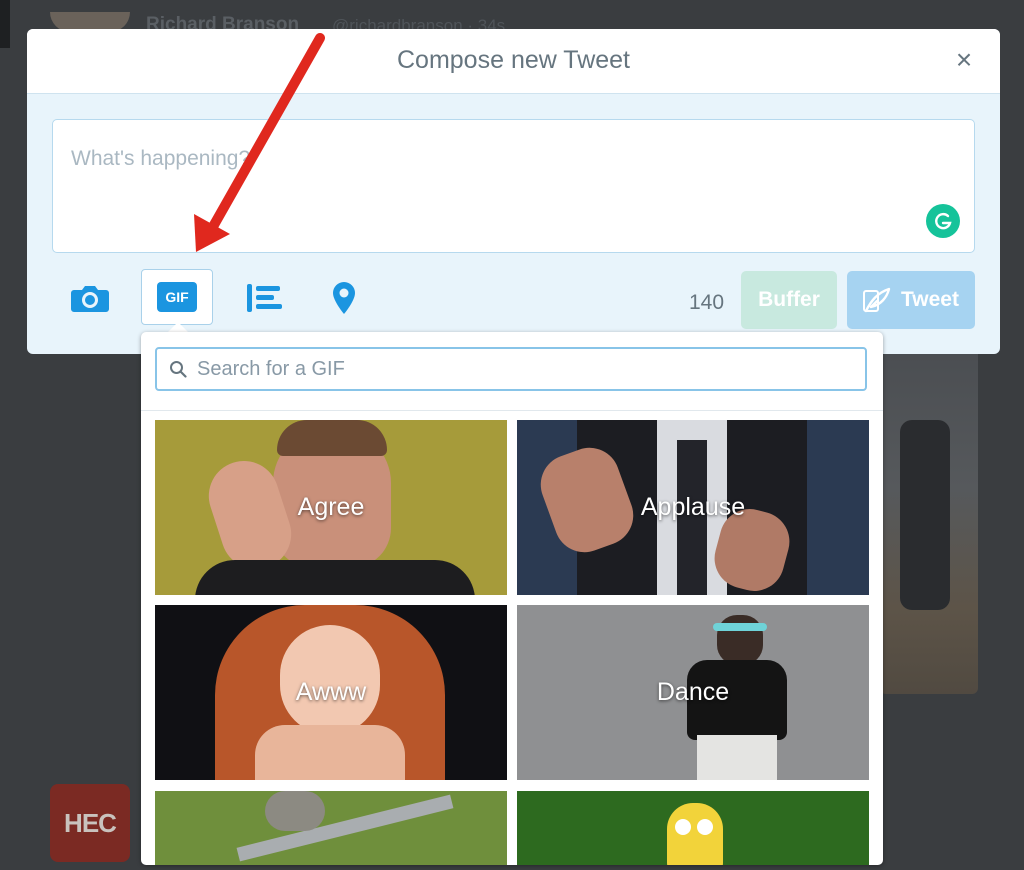 The width and height of the screenshot is (1024, 870). Describe the element at coordinates (331, 828) in the screenshot. I see `gif-tile-grass` at that location.